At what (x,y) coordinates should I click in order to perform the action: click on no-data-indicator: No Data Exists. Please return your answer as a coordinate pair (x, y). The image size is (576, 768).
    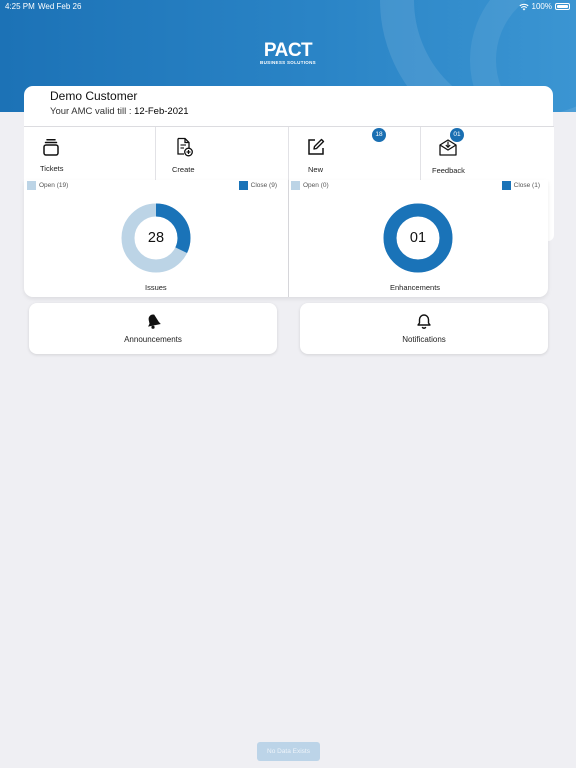
    Looking at the image, I should click on (288, 751).